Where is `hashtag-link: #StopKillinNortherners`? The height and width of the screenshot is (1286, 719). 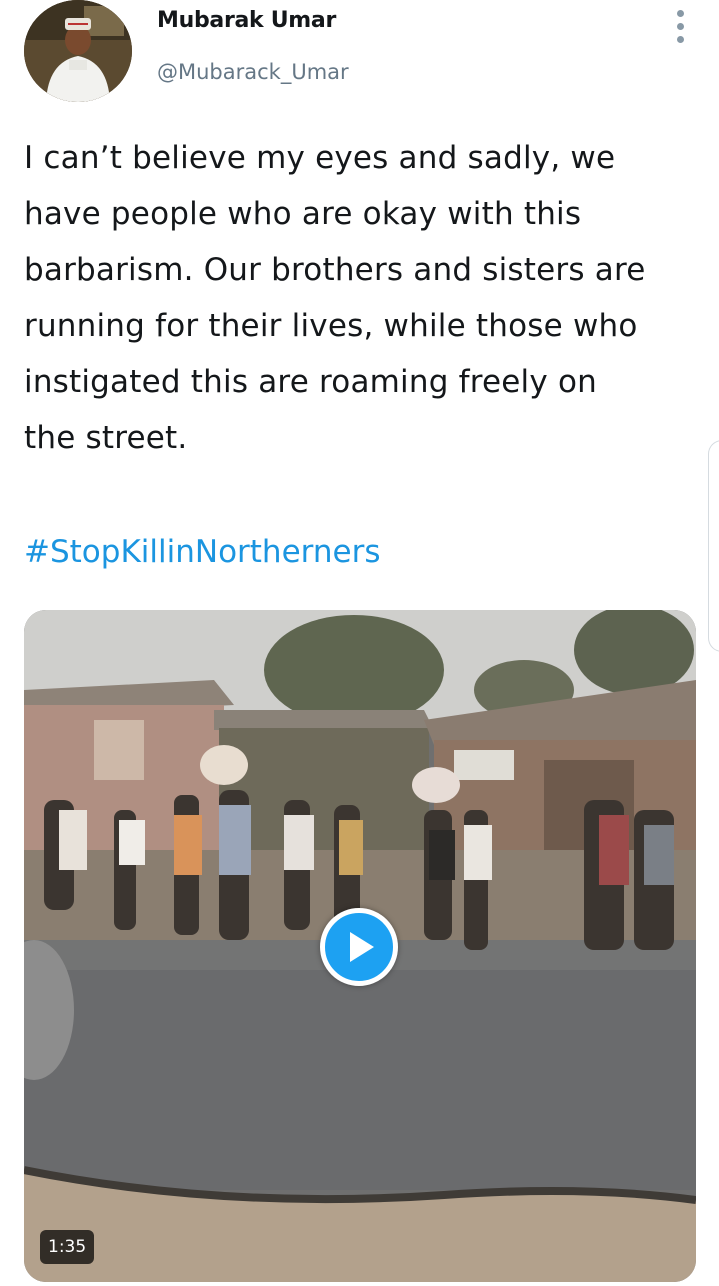 hashtag-link: #StopKillinNortherners is located at coordinates (202, 552).